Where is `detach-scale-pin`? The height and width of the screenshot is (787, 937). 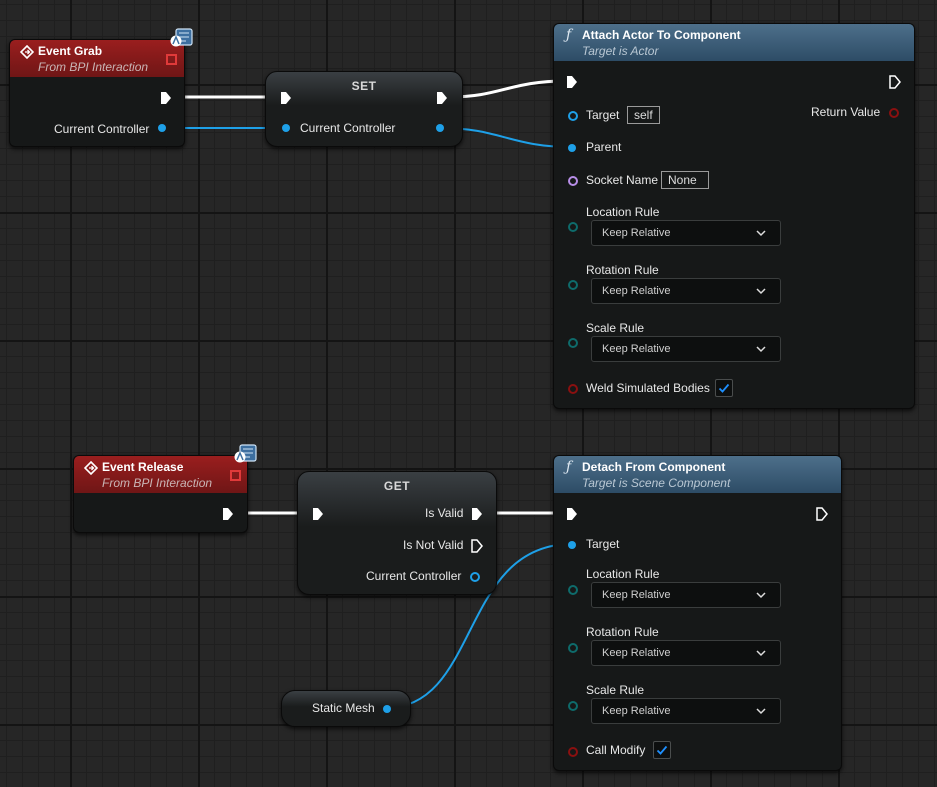 detach-scale-pin is located at coordinates (573, 706).